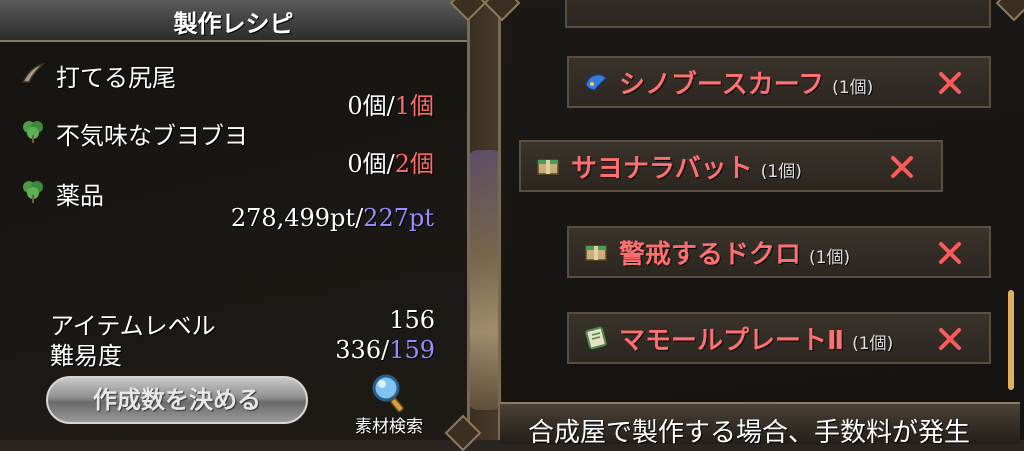 The height and width of the screenshot is (451, 1024). I want to click on craft-list-item: サヨナラバット (1個), so click(731, 166).